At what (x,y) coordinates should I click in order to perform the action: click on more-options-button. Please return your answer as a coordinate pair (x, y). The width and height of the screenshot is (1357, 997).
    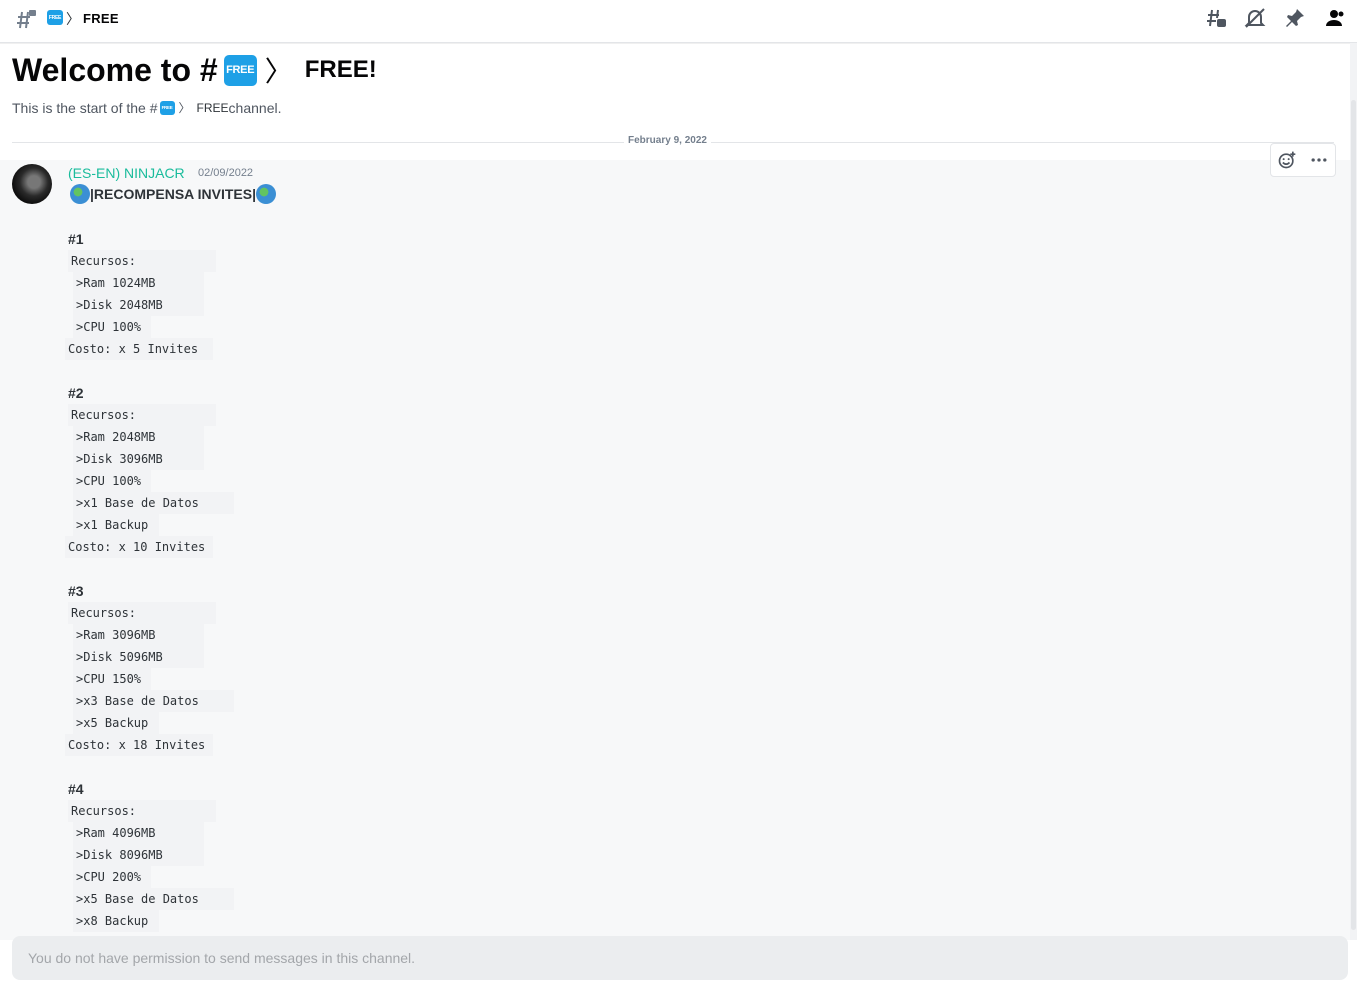
    Looking at the image, I should click on (1319, 160).